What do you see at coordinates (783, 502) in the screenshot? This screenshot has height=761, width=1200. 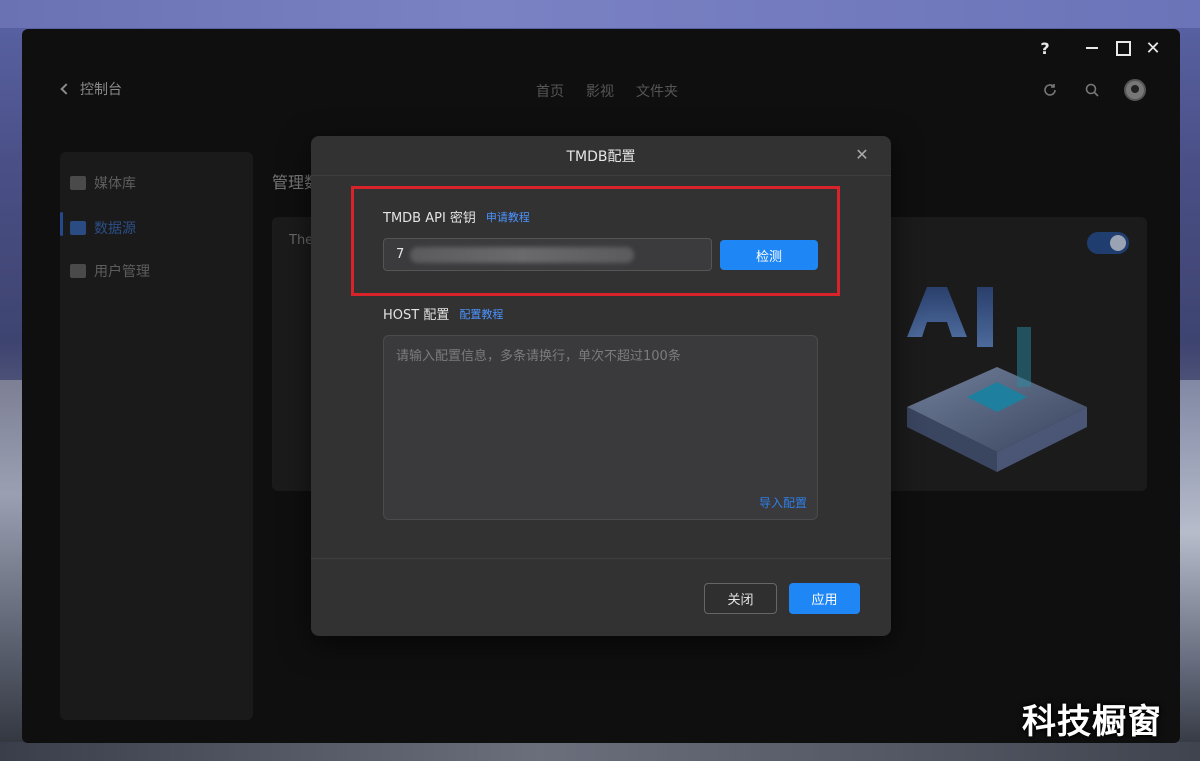 I see `import-config-link: 导入配置` at bounding box center [783, 502].